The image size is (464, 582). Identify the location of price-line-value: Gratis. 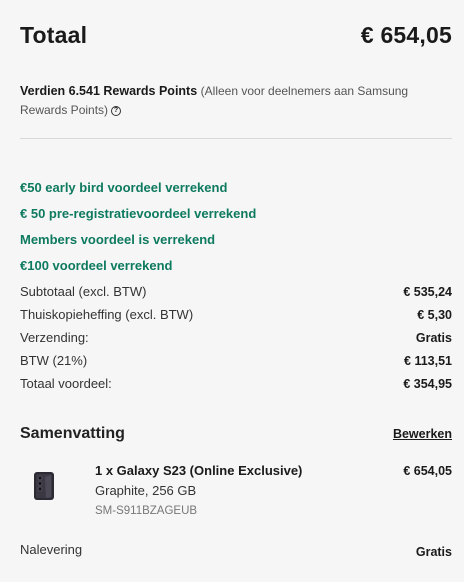
(433, 338).